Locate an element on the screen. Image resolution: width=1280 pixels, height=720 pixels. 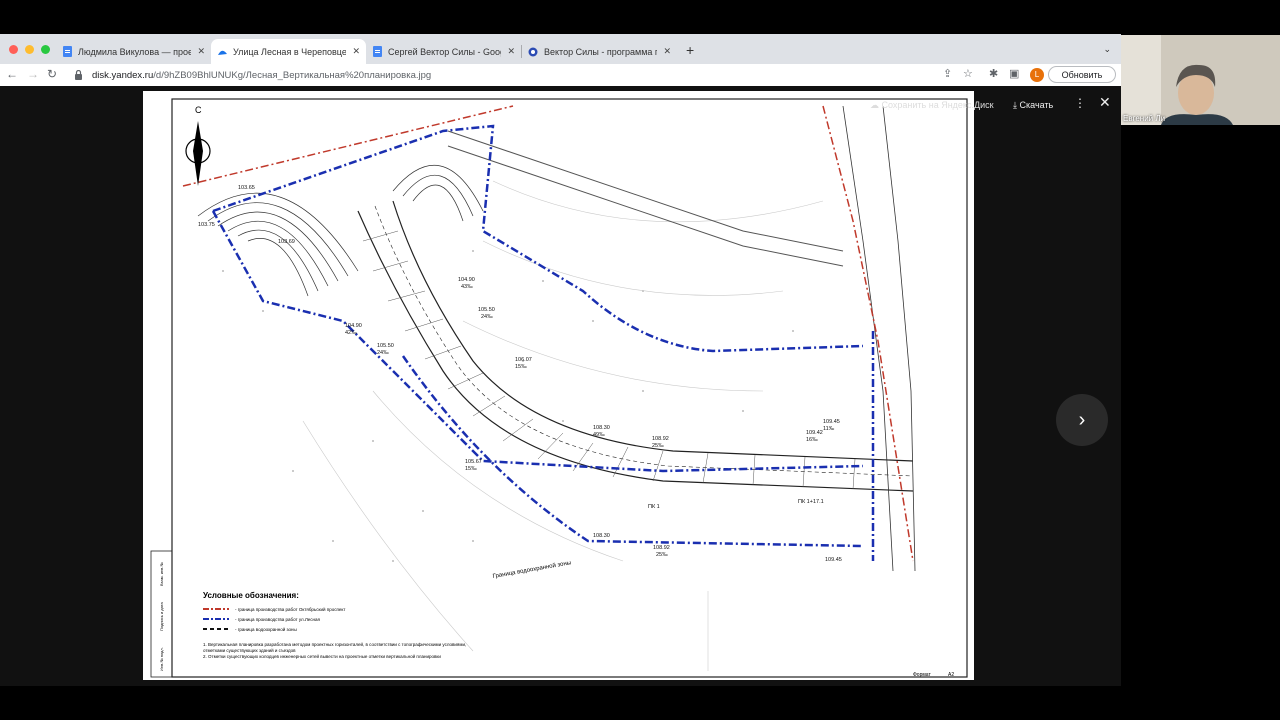
elevation-label: 105.67 is located at coordinates (473, 462).